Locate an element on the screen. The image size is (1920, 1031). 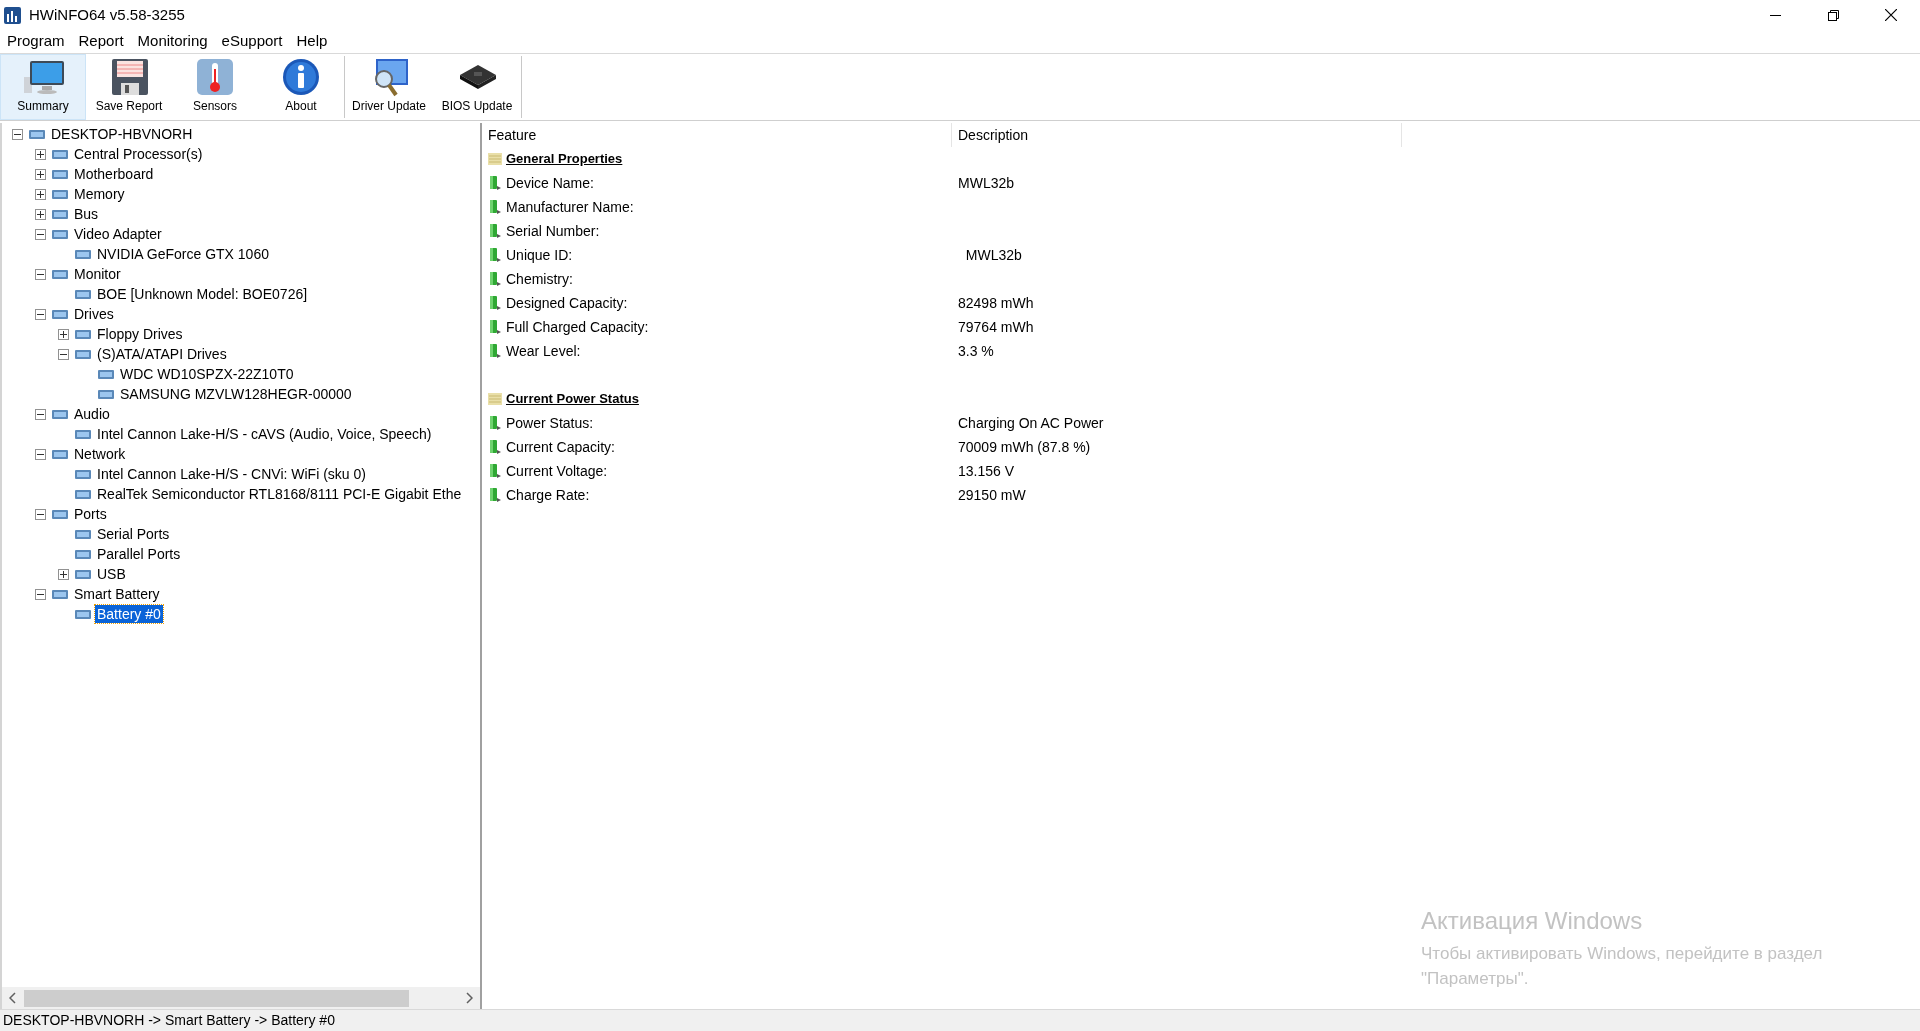
toolbar-button: Summary is located at coordinates (43, 87).